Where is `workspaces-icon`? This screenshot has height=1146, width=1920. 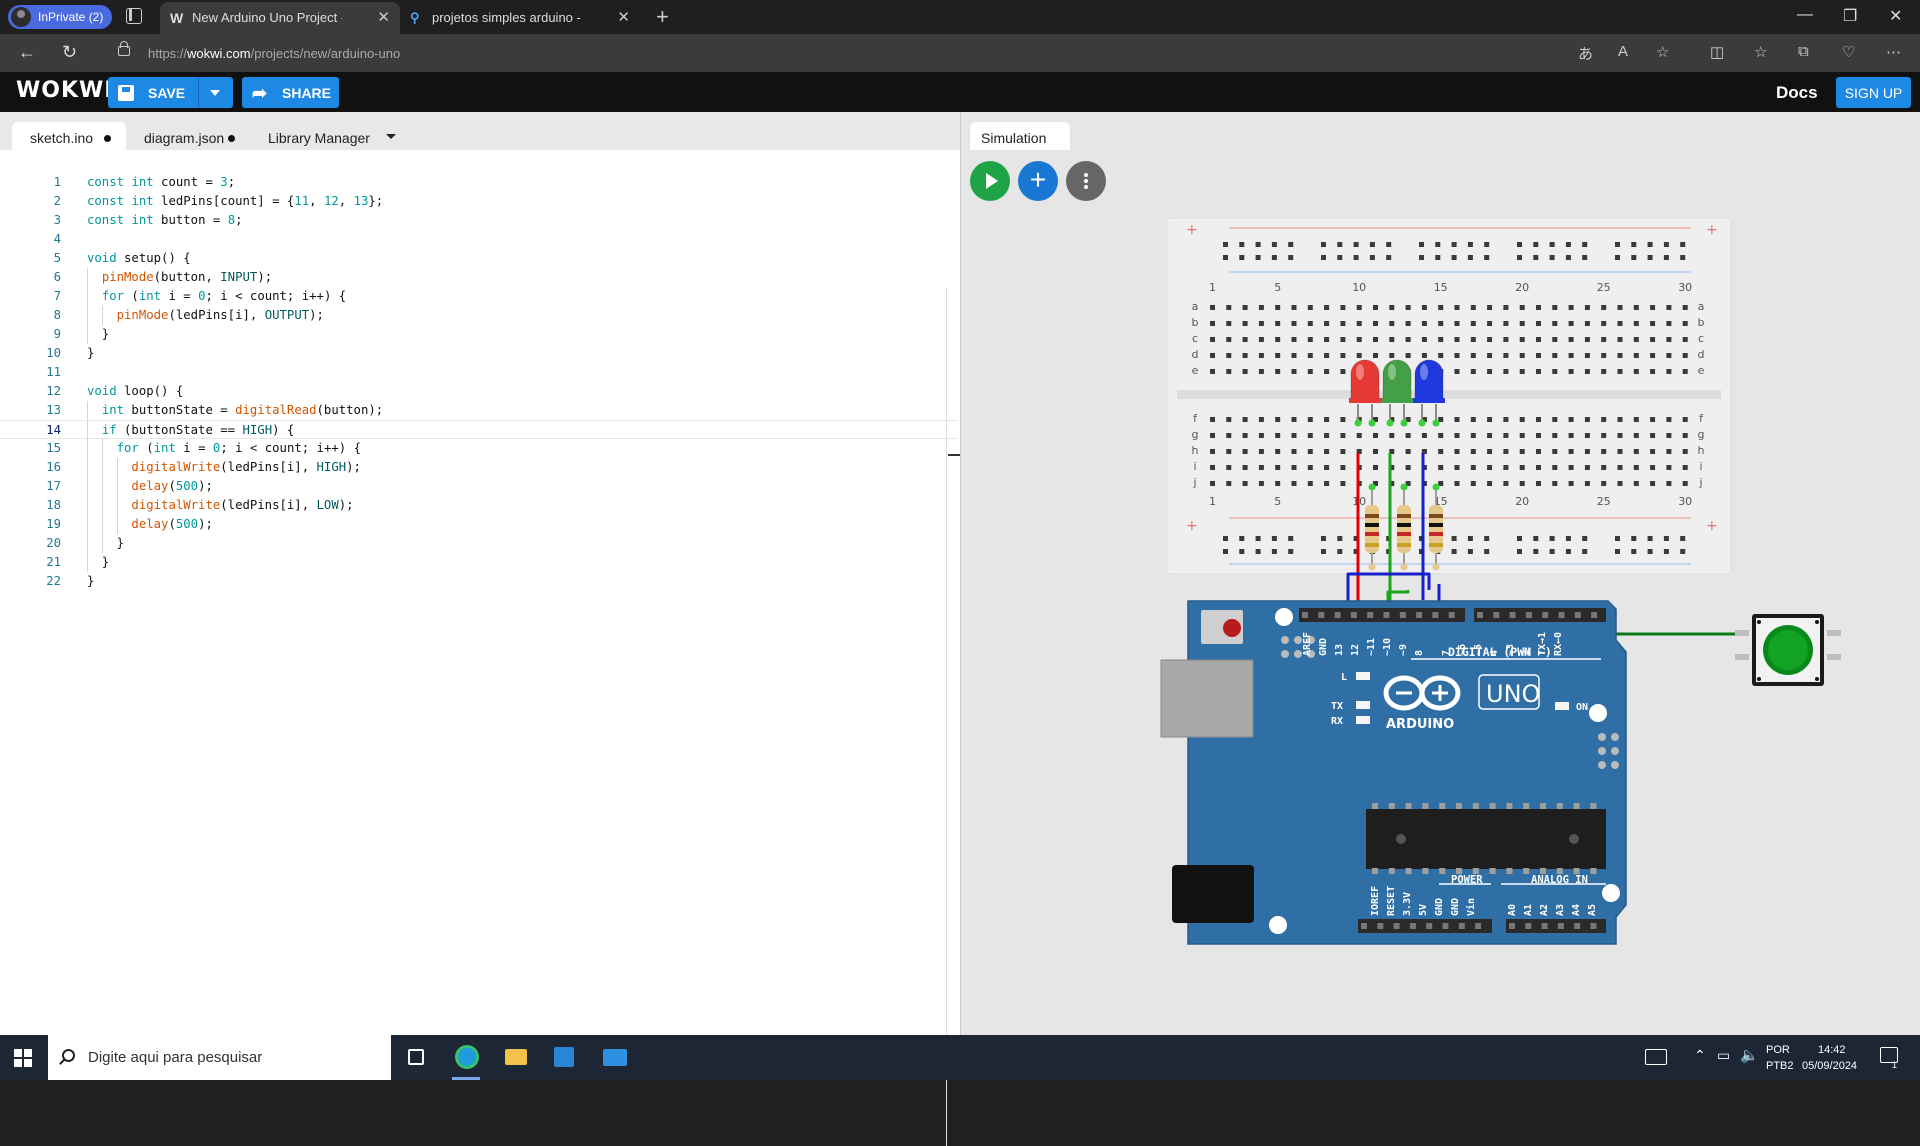
workspaces-icon is located at coordinates (134, 16).